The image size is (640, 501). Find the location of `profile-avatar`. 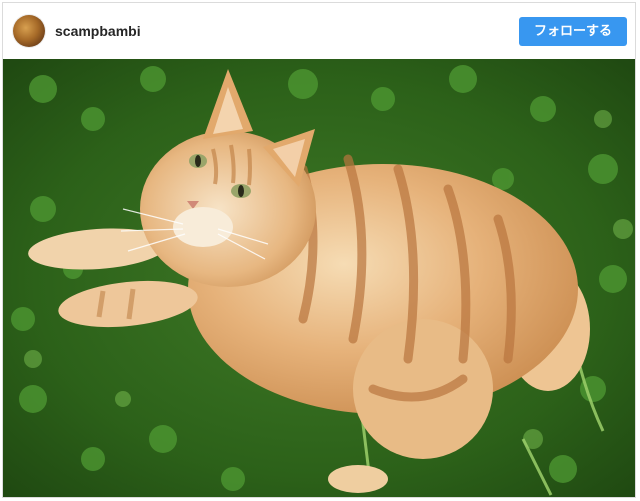

profile-avatar is located at coordinates (29, 31).